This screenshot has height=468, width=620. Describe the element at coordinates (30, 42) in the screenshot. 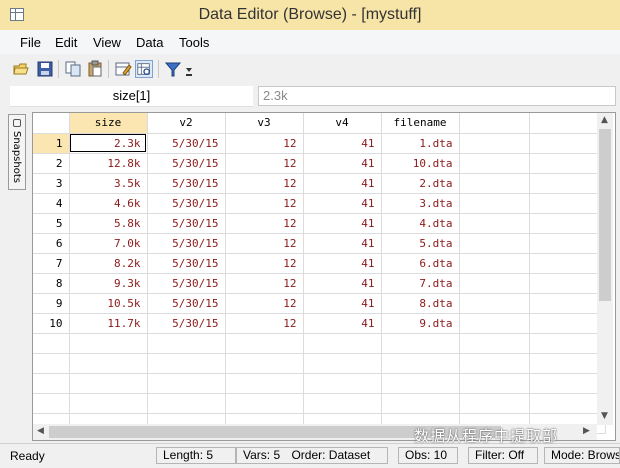

I see `menu-file: File` at that location.